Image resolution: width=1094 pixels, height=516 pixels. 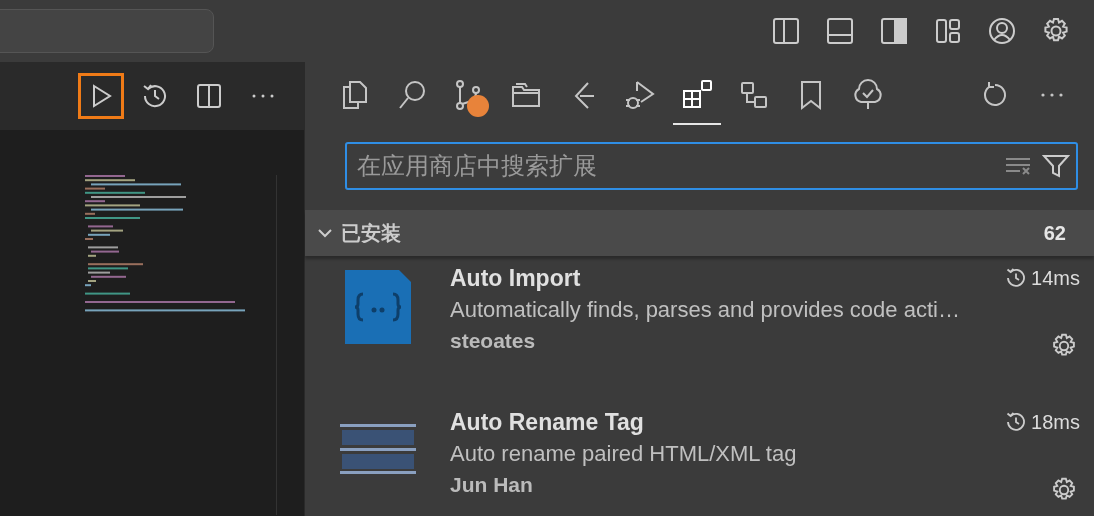 What do you see at coordinates (1002, 31) in the screenshot?
I see `account-icon` at bounding box center [1002, 31].